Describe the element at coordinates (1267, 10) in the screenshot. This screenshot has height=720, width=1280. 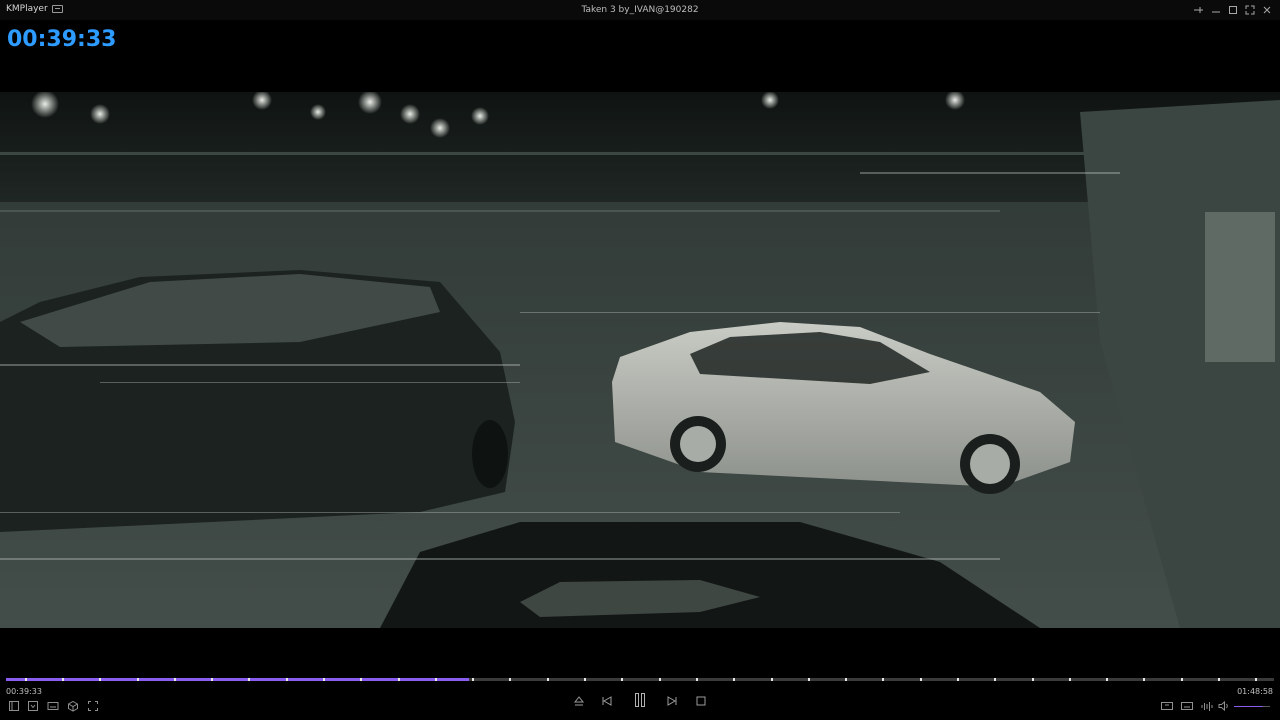
I see `close-icon` at that location.